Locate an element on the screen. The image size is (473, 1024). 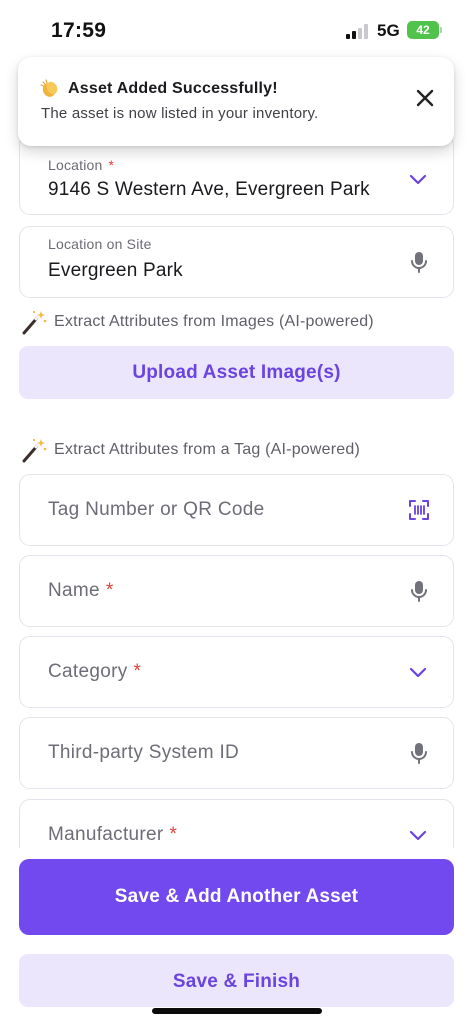
third-party-id-placeholder: Third-party System ID is located at coordinates (144, 752).